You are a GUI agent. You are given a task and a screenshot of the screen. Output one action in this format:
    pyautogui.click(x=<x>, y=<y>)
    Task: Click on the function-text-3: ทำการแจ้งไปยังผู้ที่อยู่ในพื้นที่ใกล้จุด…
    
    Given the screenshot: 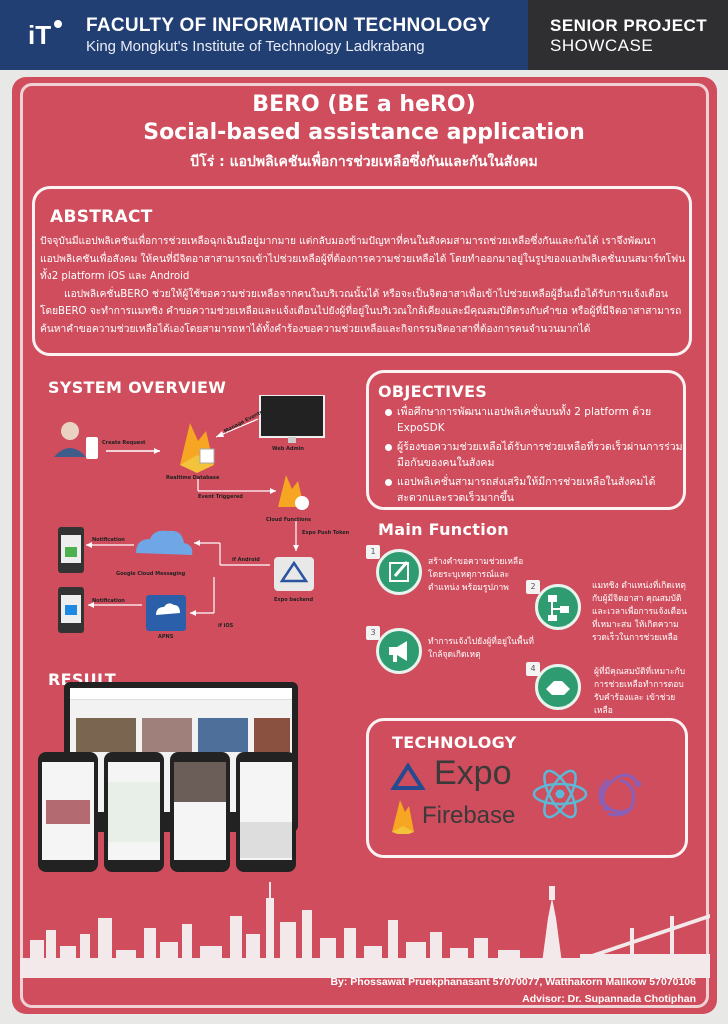 What is the action you would take?
    pyautogui.click(x=481, y=648)
    